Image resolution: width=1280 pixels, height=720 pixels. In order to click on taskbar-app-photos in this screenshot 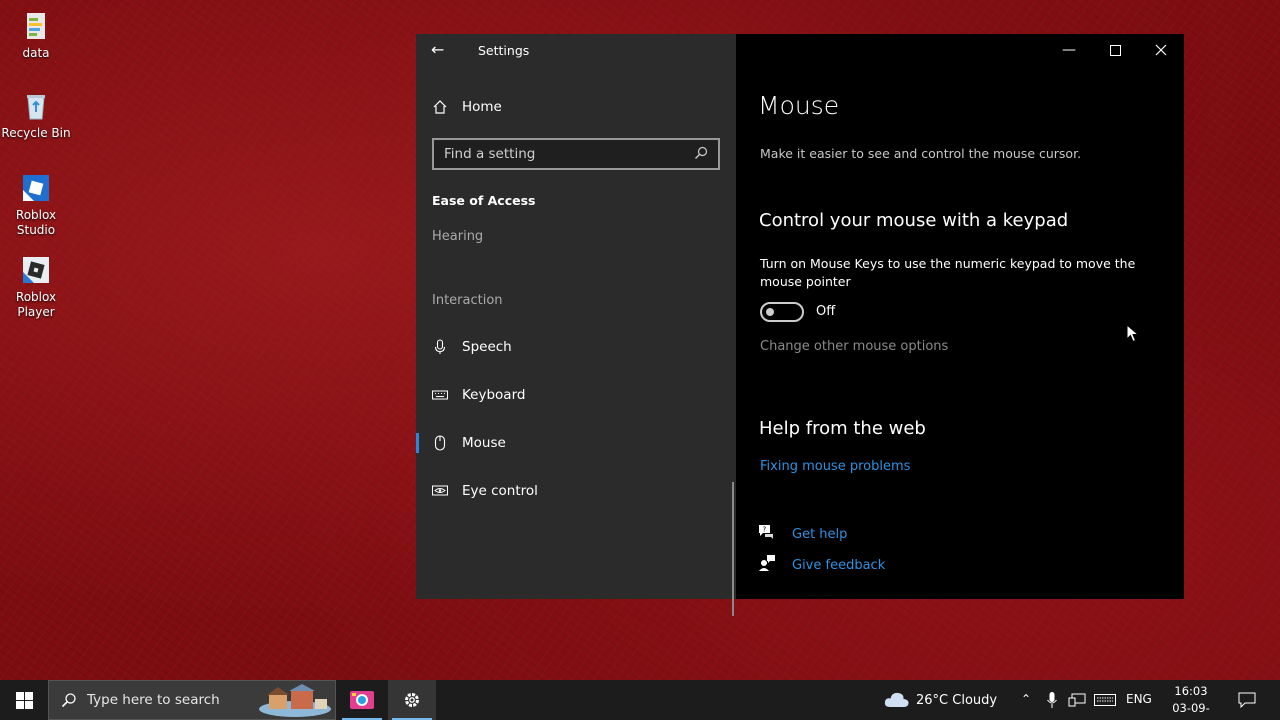, I will do `click(362, 700)`.